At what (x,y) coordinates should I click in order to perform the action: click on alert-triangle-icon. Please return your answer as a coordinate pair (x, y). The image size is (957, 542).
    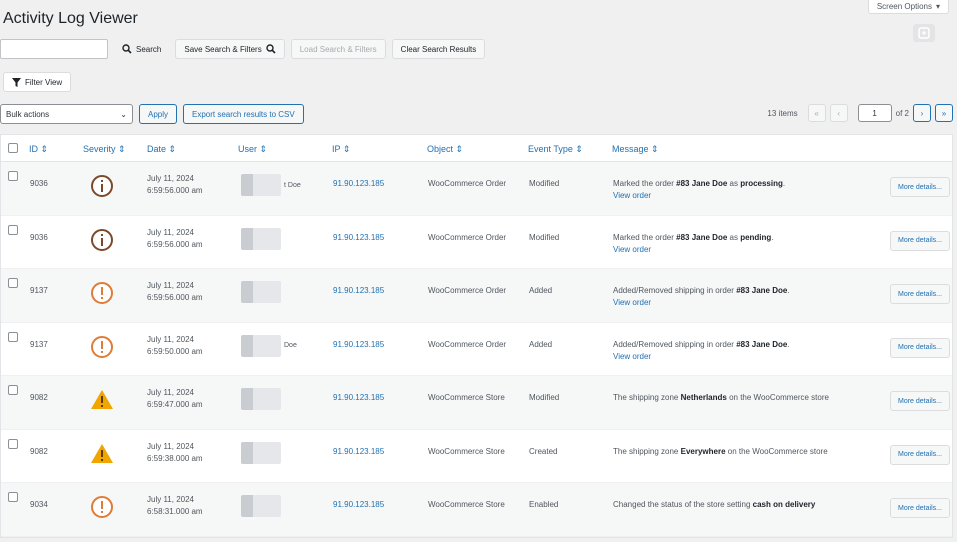
    Looking at the image, I should click on (102, 453).